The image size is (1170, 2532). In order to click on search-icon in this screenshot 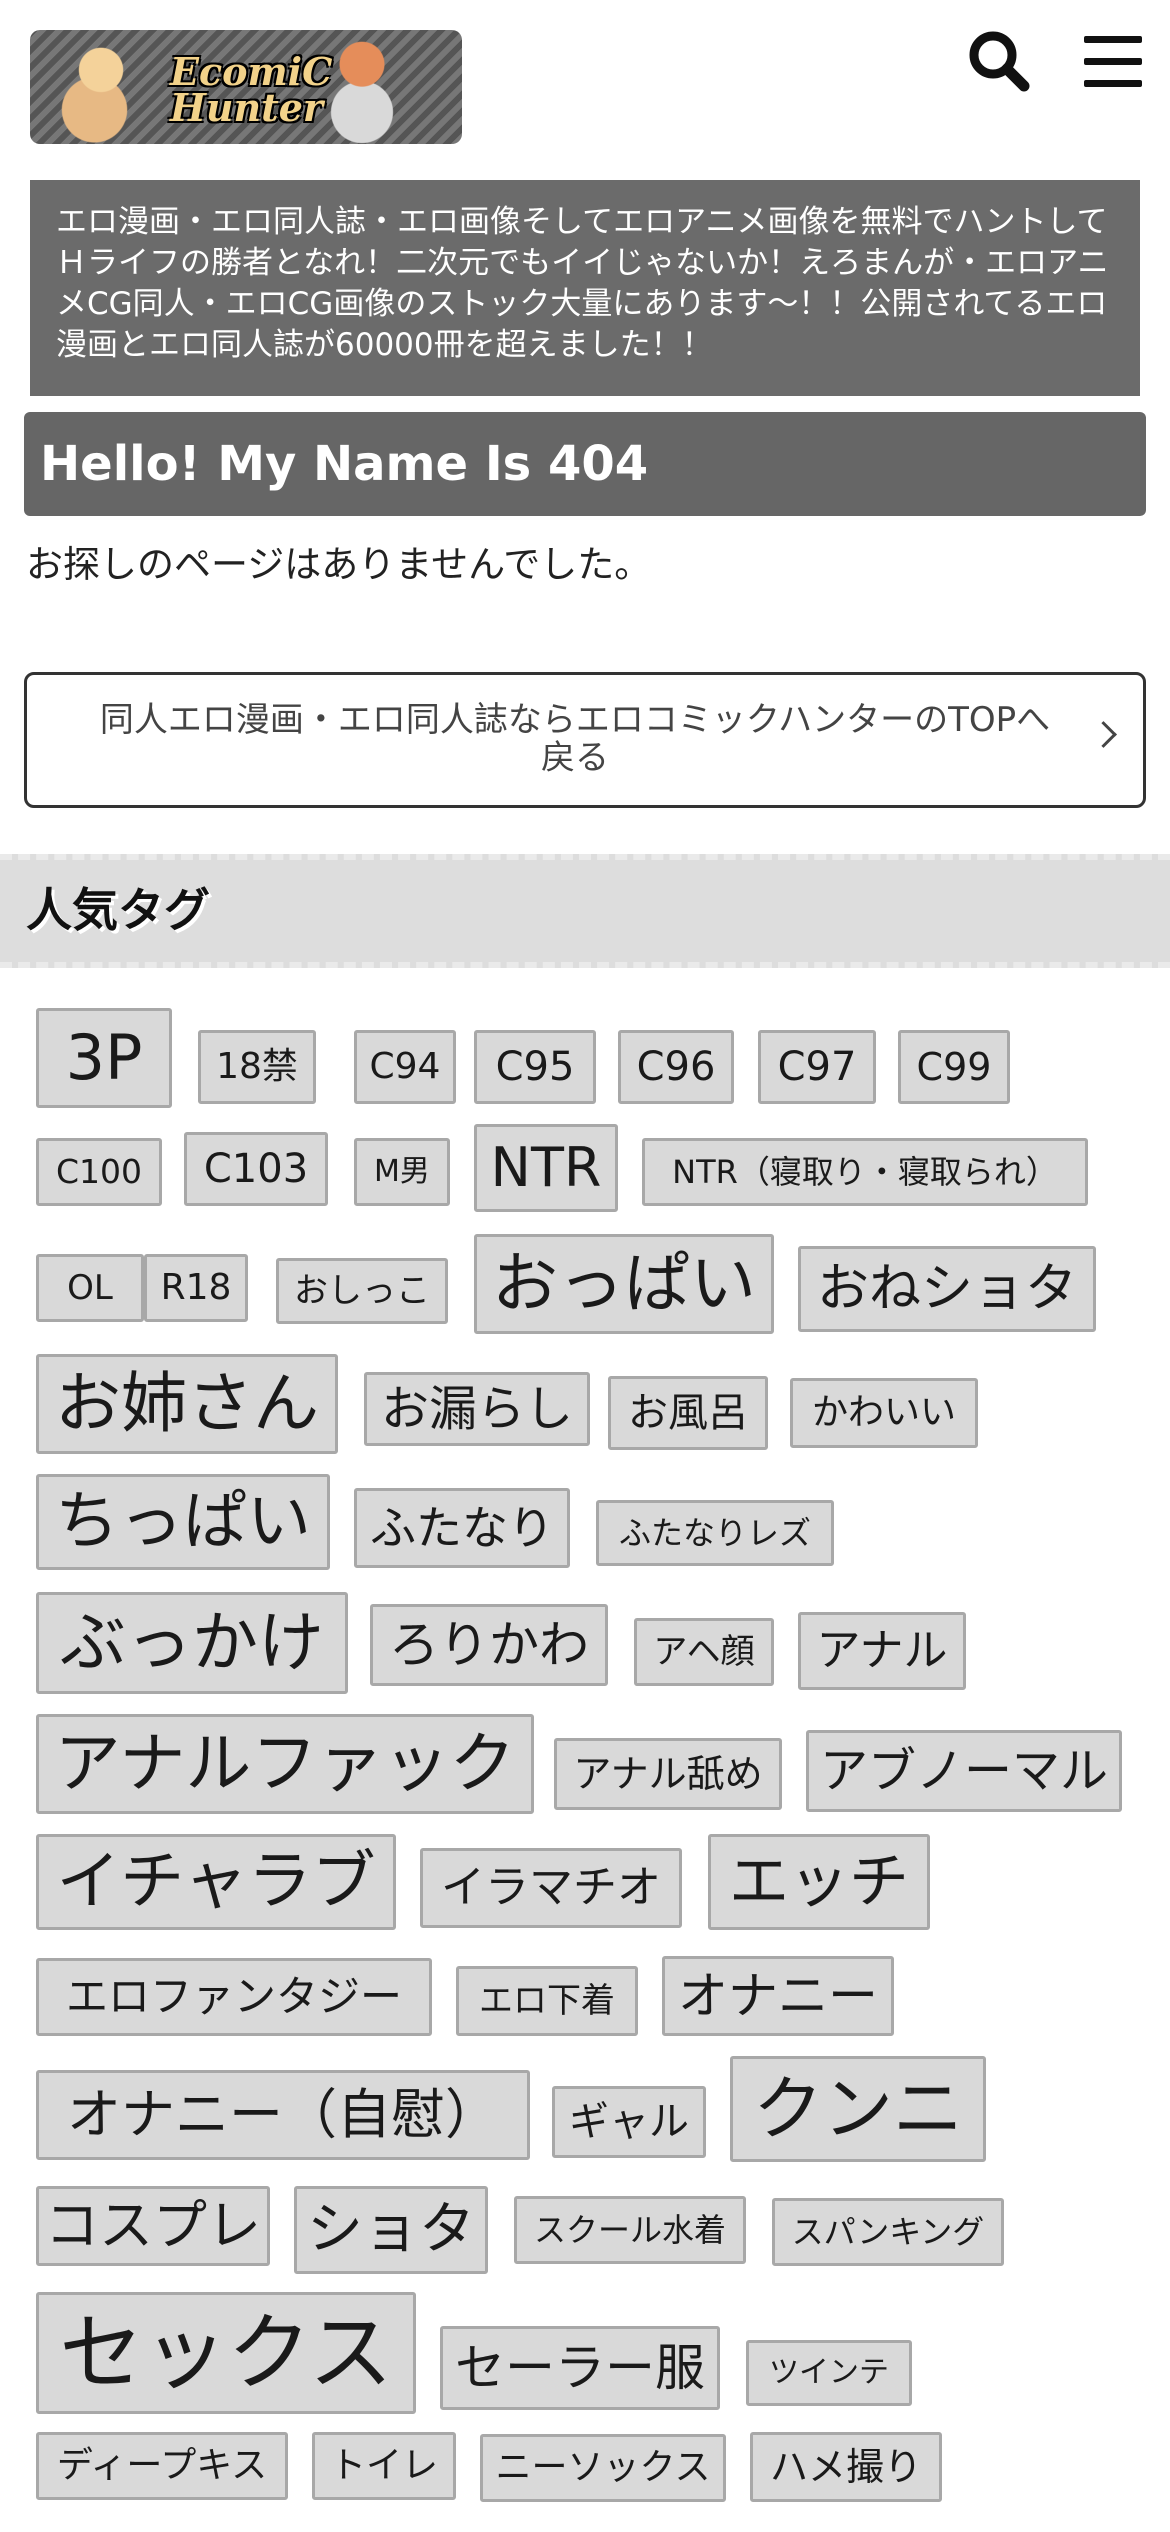, I will do `click(999, 61)`.